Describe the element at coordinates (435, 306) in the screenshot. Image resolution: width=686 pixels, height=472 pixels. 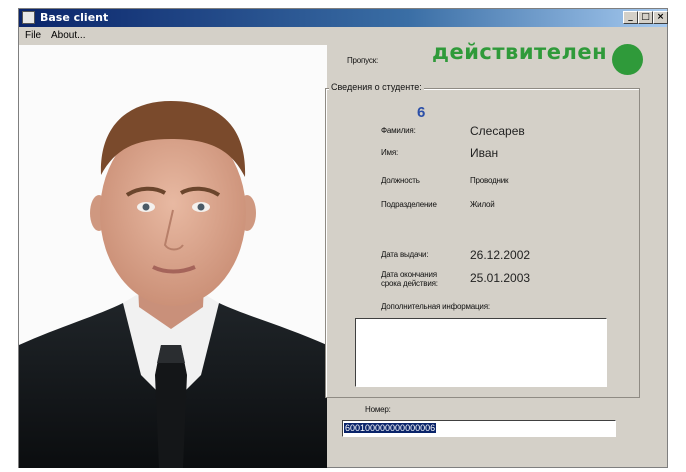
I see `extra-info-label: Дополнительная информация:` at that location.